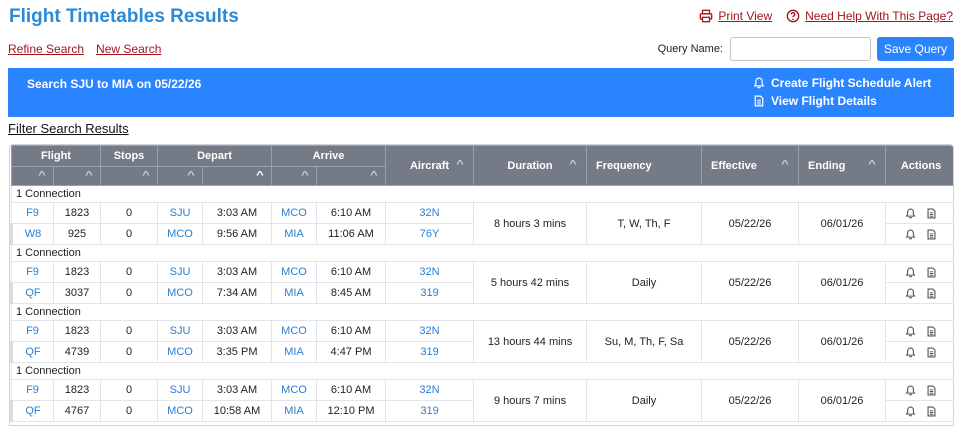 This screenshot has width=959, height=426. What do you see at coordinates (869, 16) in the screenshot?
I see `help-link: Need Help With This Page?` at bounding box center [869, 16].